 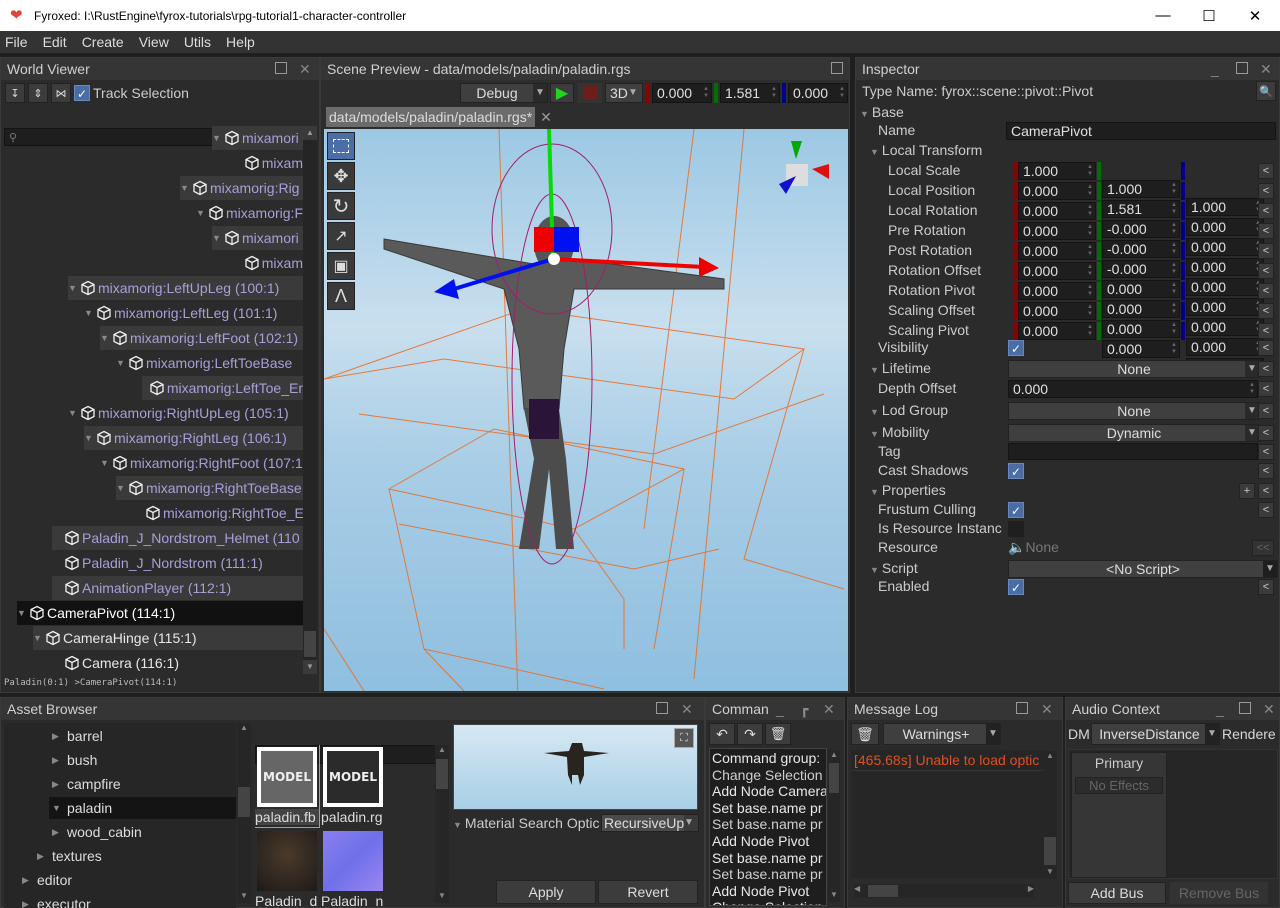 I want to click on local-transform-toggle: ▼ Local Transform, so click(x=926, y=150).